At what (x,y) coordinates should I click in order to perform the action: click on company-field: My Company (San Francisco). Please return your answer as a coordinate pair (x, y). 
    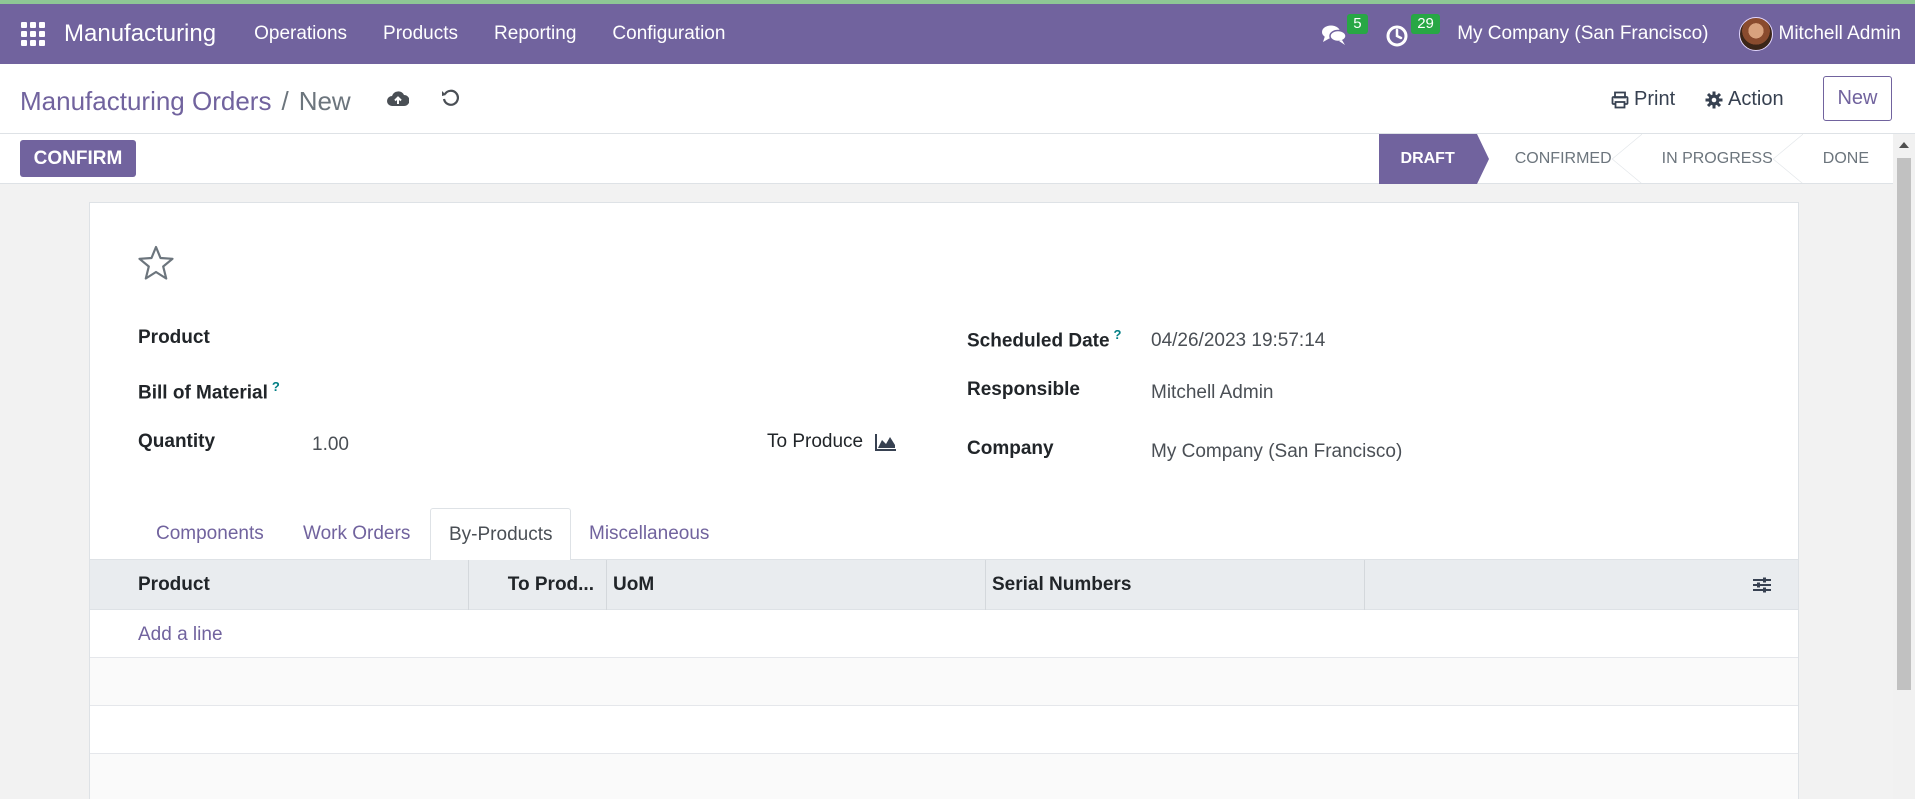
    Looking at the image, I should click on (1276, 452).